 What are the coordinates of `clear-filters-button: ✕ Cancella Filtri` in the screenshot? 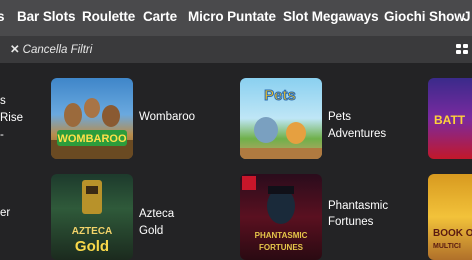 It's located at (51, 49).